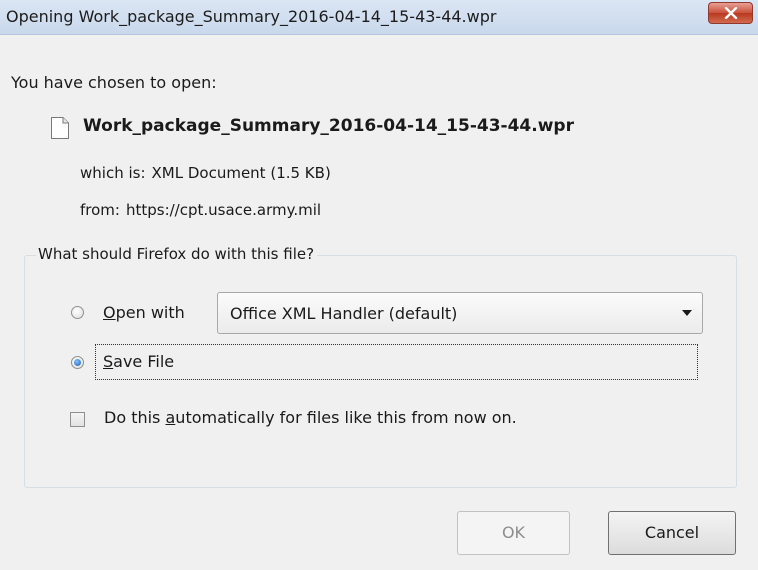 Image resolution: width=758 pixels, height=570 pixels. What do you see at coordinates (170, 417) in the screenshot?
I see `auto-accel: a` at bounding box center [170, 417].